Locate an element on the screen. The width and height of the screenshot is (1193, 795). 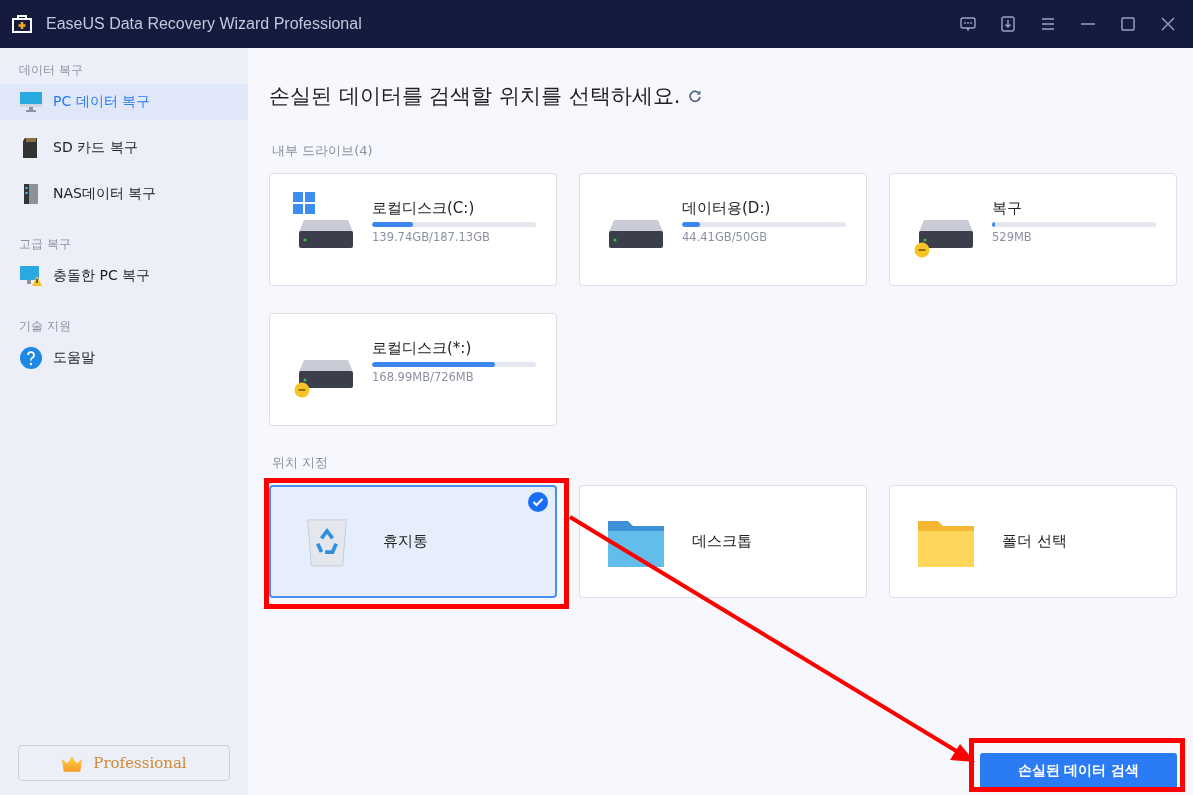
drive-usage: 44.41GB/50GB is located at coordinates (725, 237).